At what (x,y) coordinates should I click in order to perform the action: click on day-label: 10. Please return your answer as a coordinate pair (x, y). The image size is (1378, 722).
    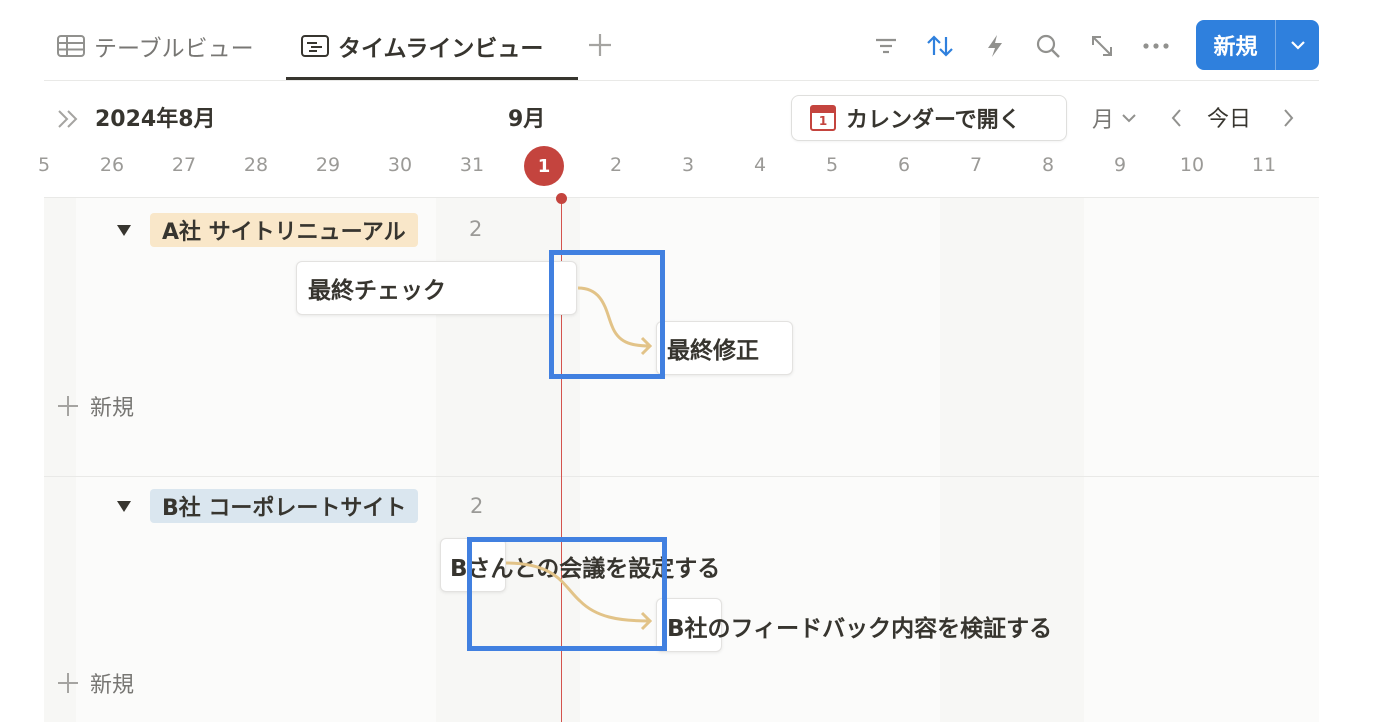
    Looking at the image, I should click on (1192, 165).